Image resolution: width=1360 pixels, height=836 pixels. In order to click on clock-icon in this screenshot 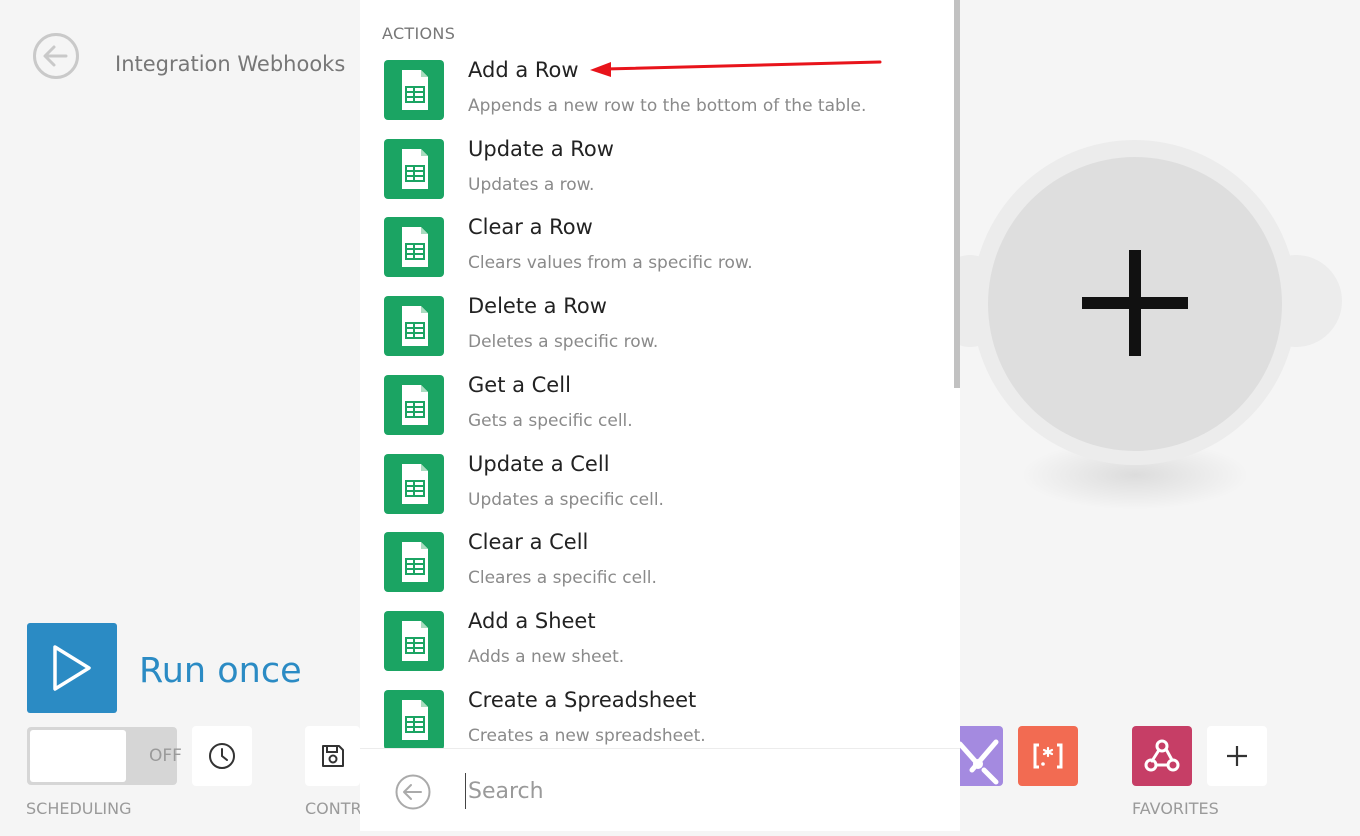, I will do `click(222, 756)`.